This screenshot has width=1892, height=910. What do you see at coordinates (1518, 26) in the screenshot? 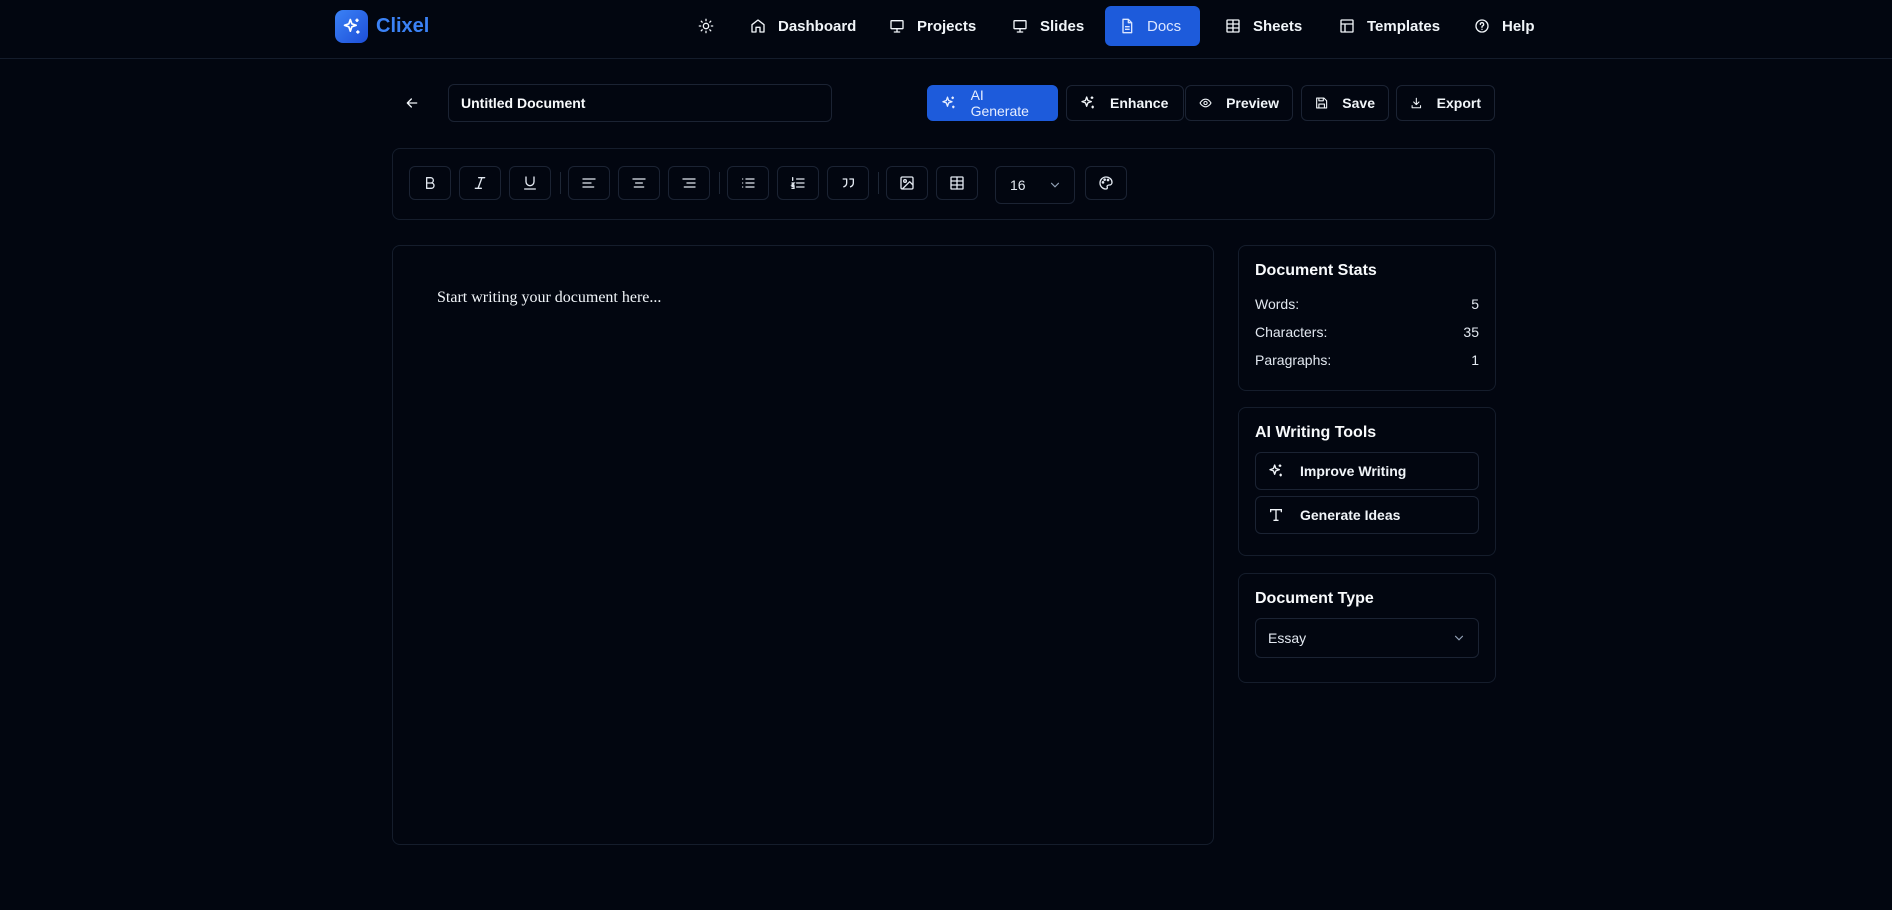
I see `nav-label: Help` at bounding box center [1518, 26].